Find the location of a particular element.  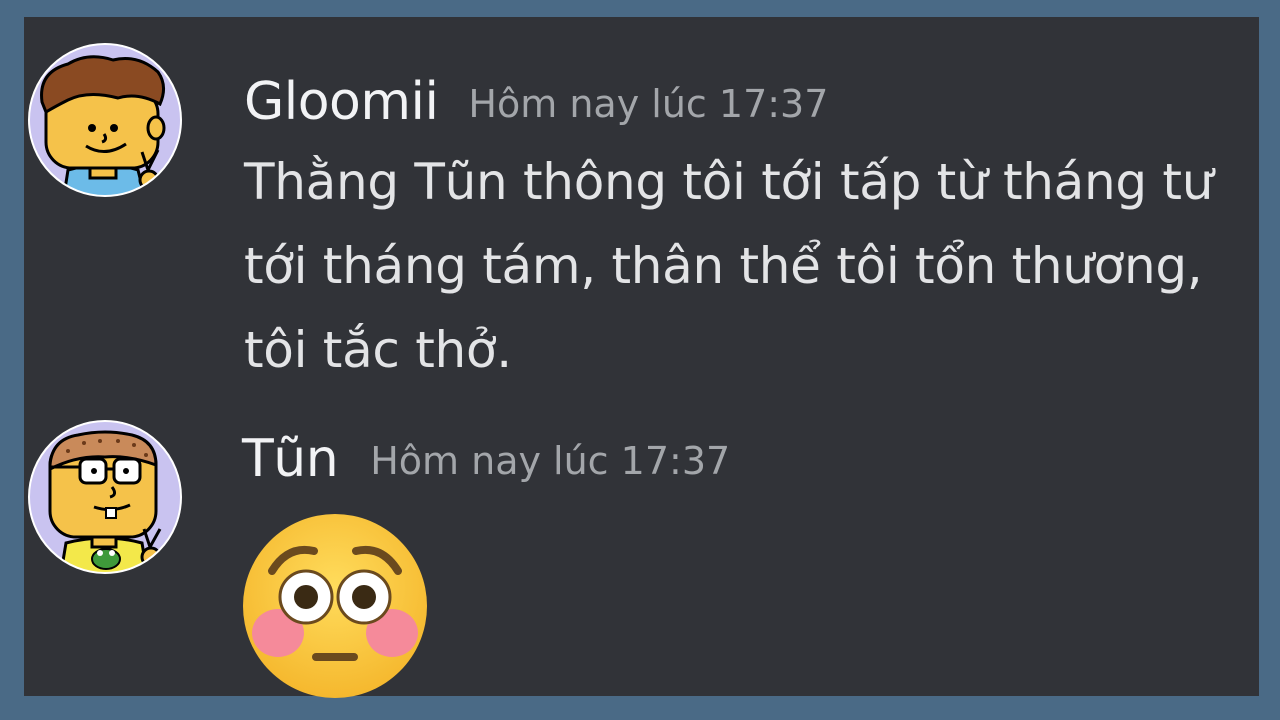

message-header: Tũn Hôm nay lúc 17:37 is located at coordinates (486, 459).